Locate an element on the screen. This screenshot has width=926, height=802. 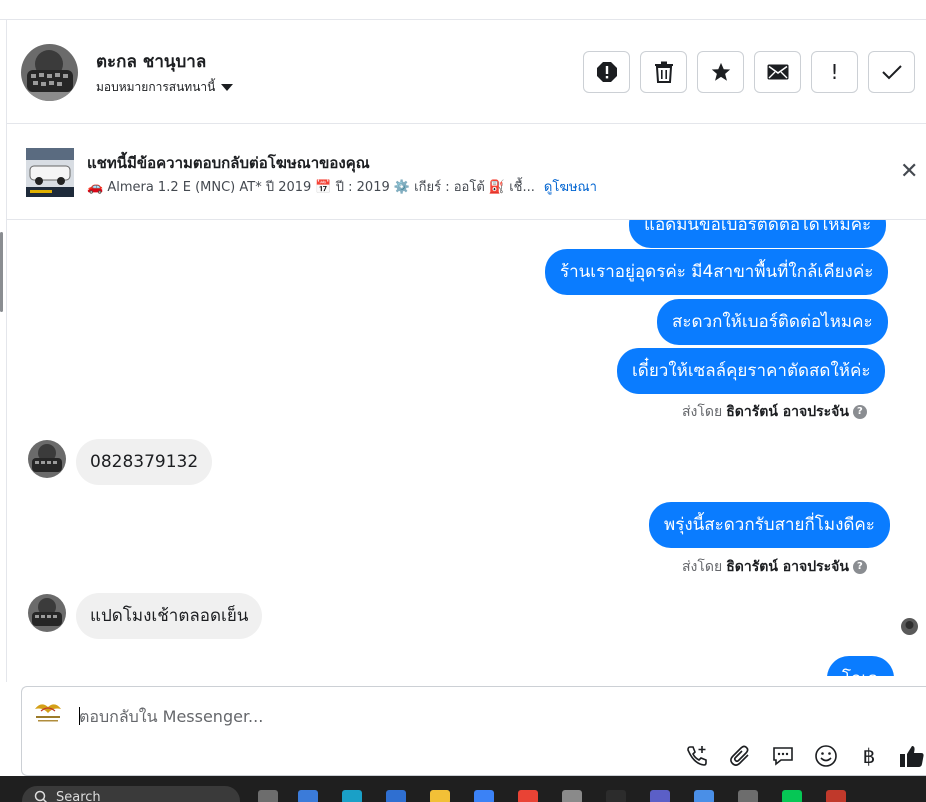
conversation-header: ตะกล ชานุบาล มอบหมายการสนทนานี้ ! is located at coordinates (466, 72).